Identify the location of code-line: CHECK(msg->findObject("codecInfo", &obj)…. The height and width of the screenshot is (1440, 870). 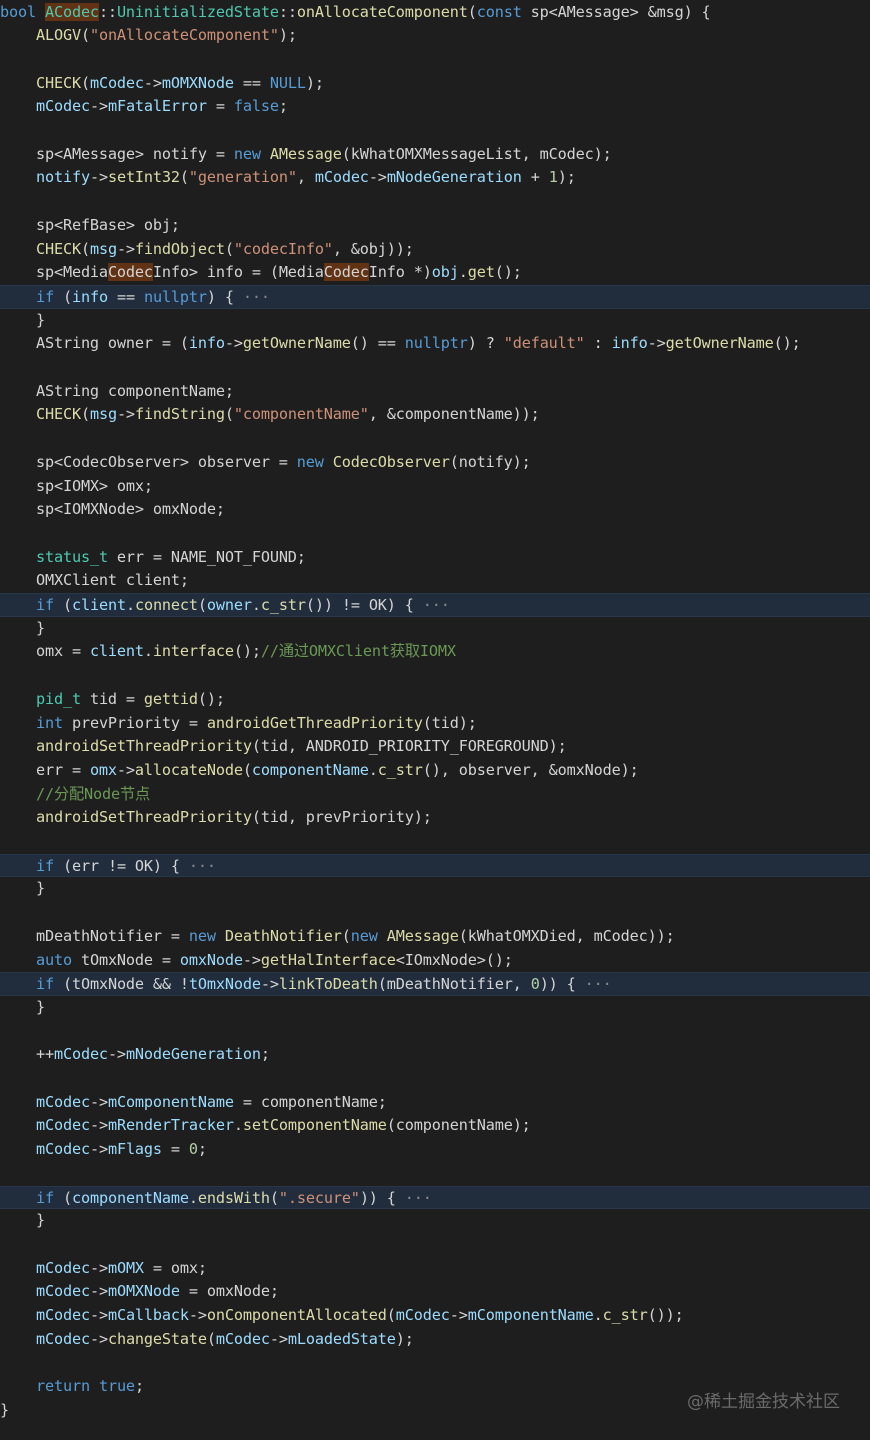
(435, 250).